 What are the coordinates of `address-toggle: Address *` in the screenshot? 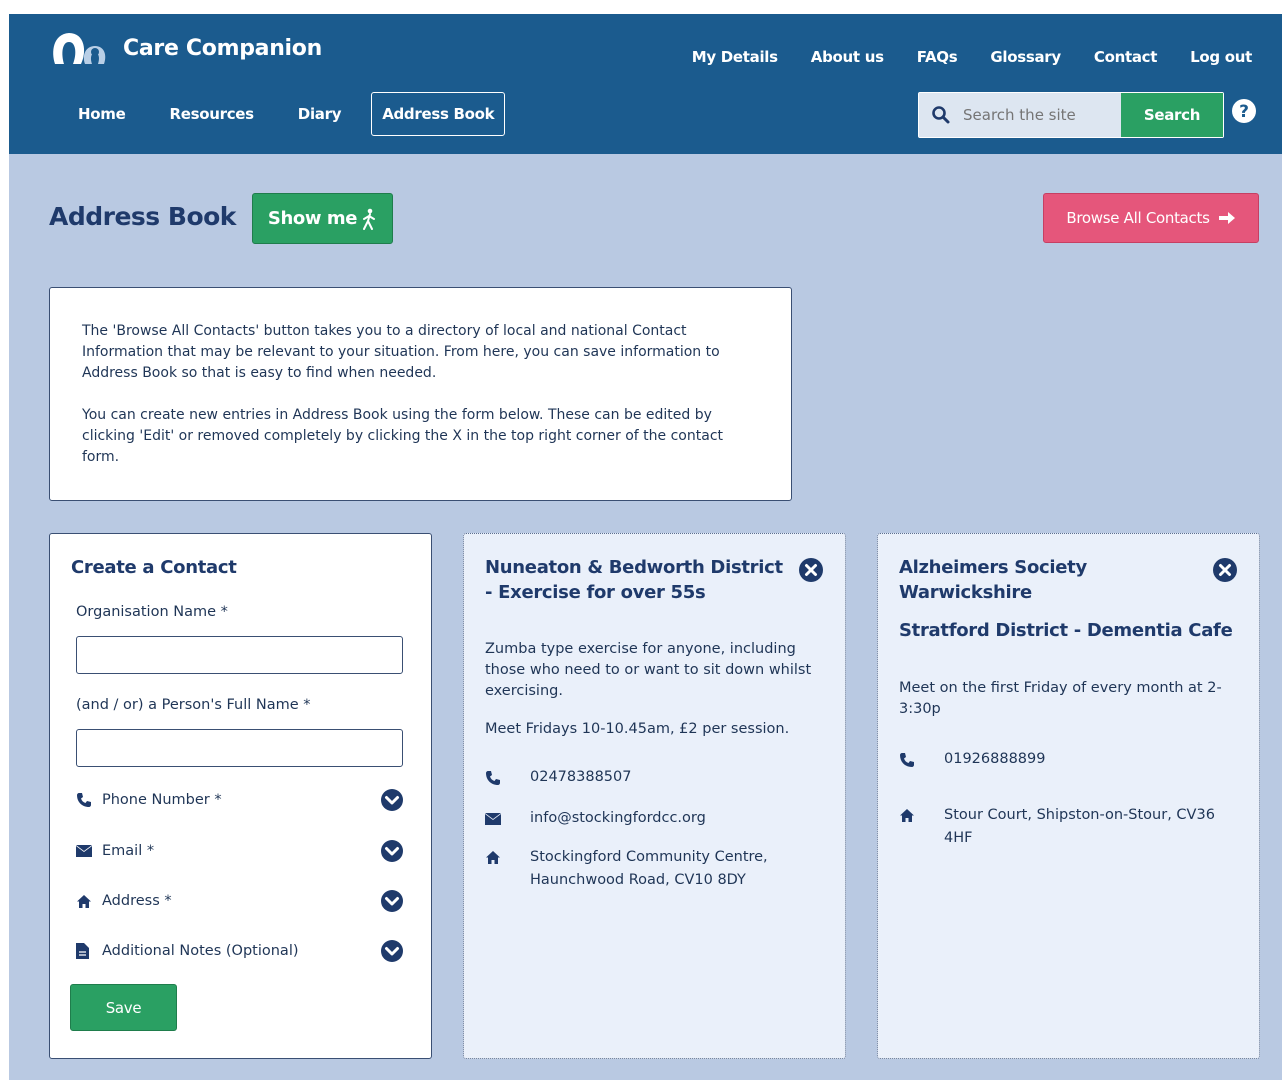 It's located at (240, 901).